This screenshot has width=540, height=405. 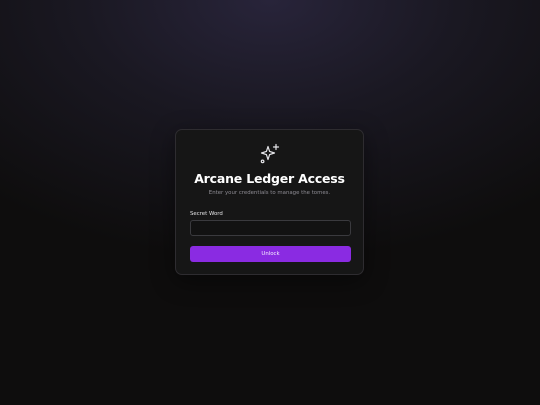 What do you see at coordinates (270, 154) in the screenshot?
I see `sparkles-icon` at bounding box center [270, 154].